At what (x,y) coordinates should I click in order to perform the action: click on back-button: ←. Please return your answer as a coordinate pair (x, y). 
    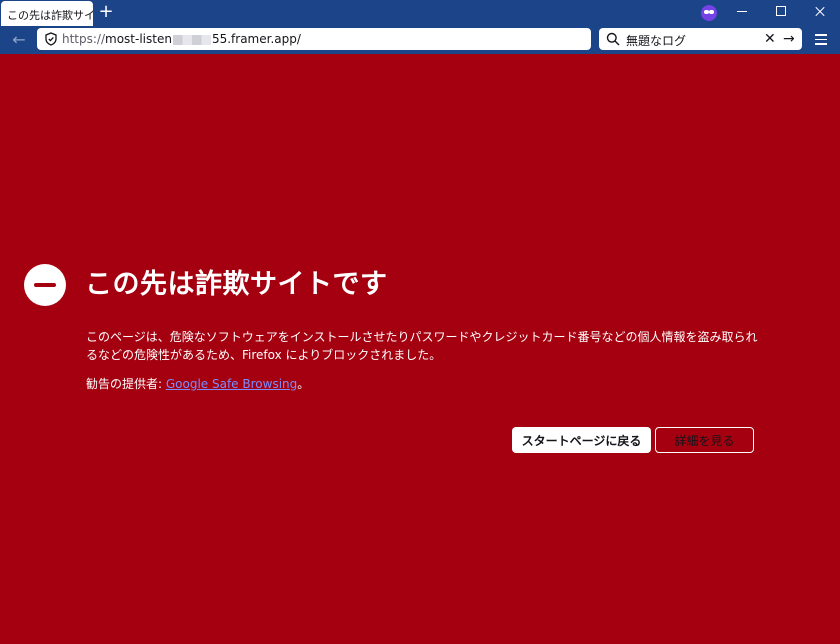
    Looking at the image, I should click on (19, 40).